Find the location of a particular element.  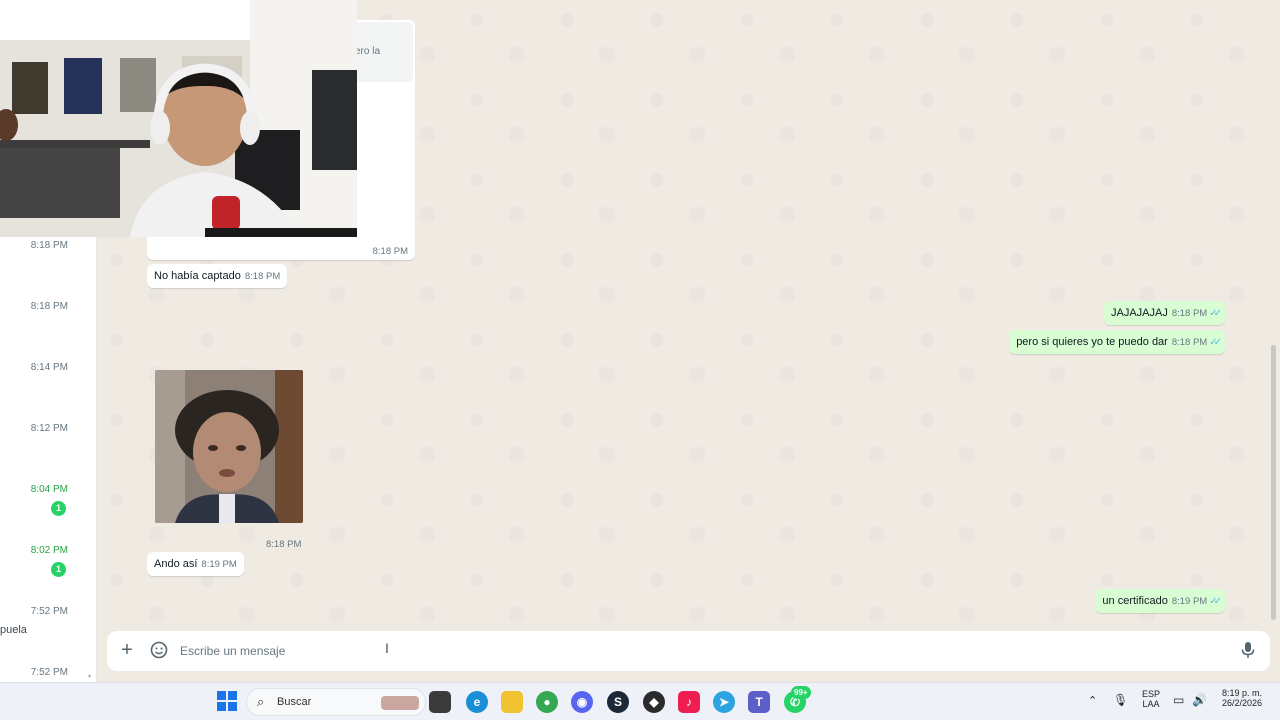

microphone-icon is located at coordinates (1248, 651).